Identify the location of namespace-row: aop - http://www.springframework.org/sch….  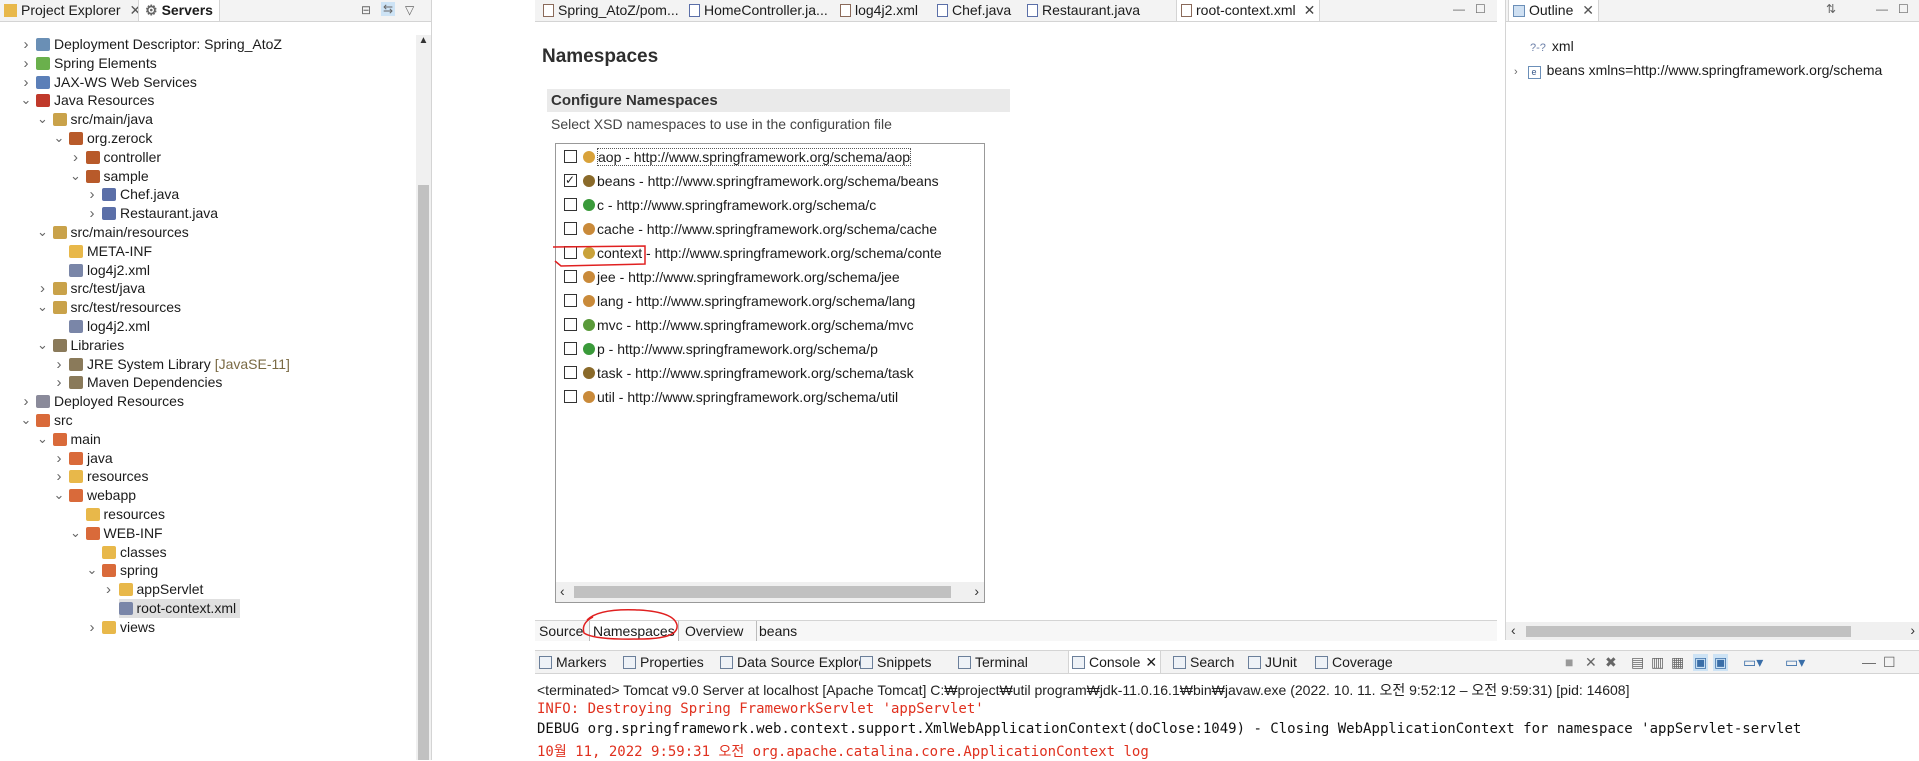
(738, 157).